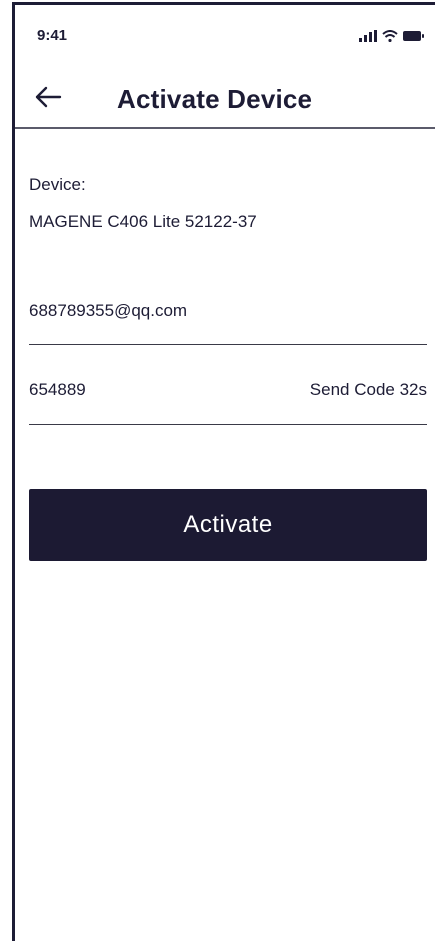 Image resolution: width=435 pixels, height=942 pixels. Describe the element at coordinates (228, 525) in the screenshot. I see `activate-button: Activate` at that location.